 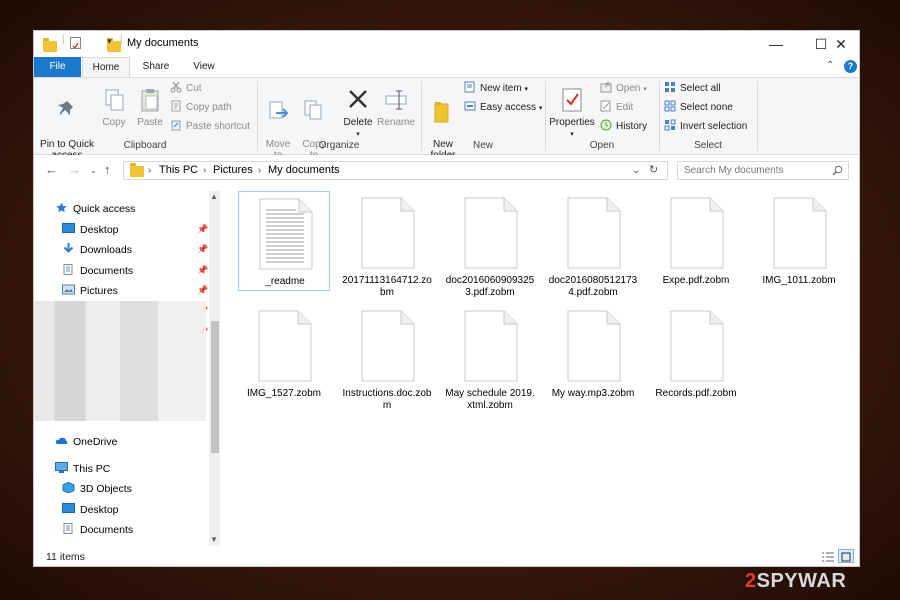 What do you see at coordinates (572, 113) in the screenshot?
I see `properties-button: Properties ▾` at bounding box center [572, 113].